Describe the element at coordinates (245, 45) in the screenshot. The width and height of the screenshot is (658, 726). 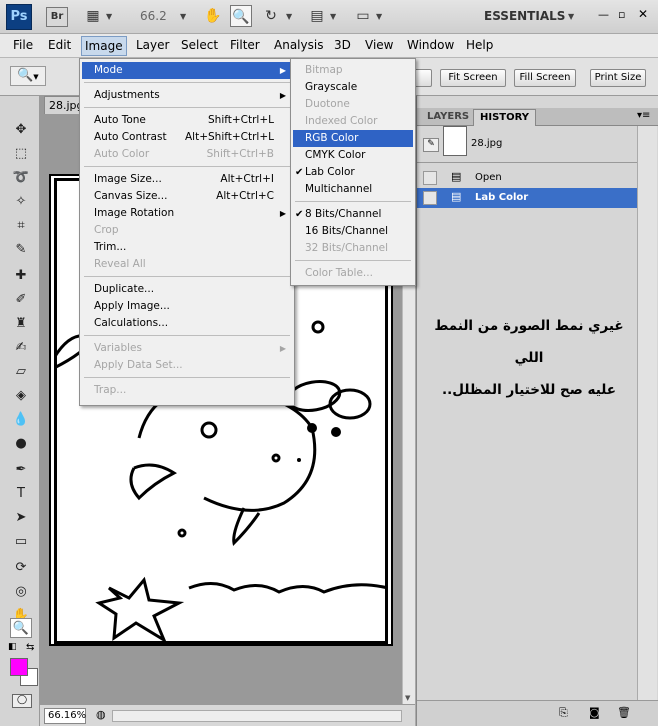
I see `menu-filter: Filter` at that location.